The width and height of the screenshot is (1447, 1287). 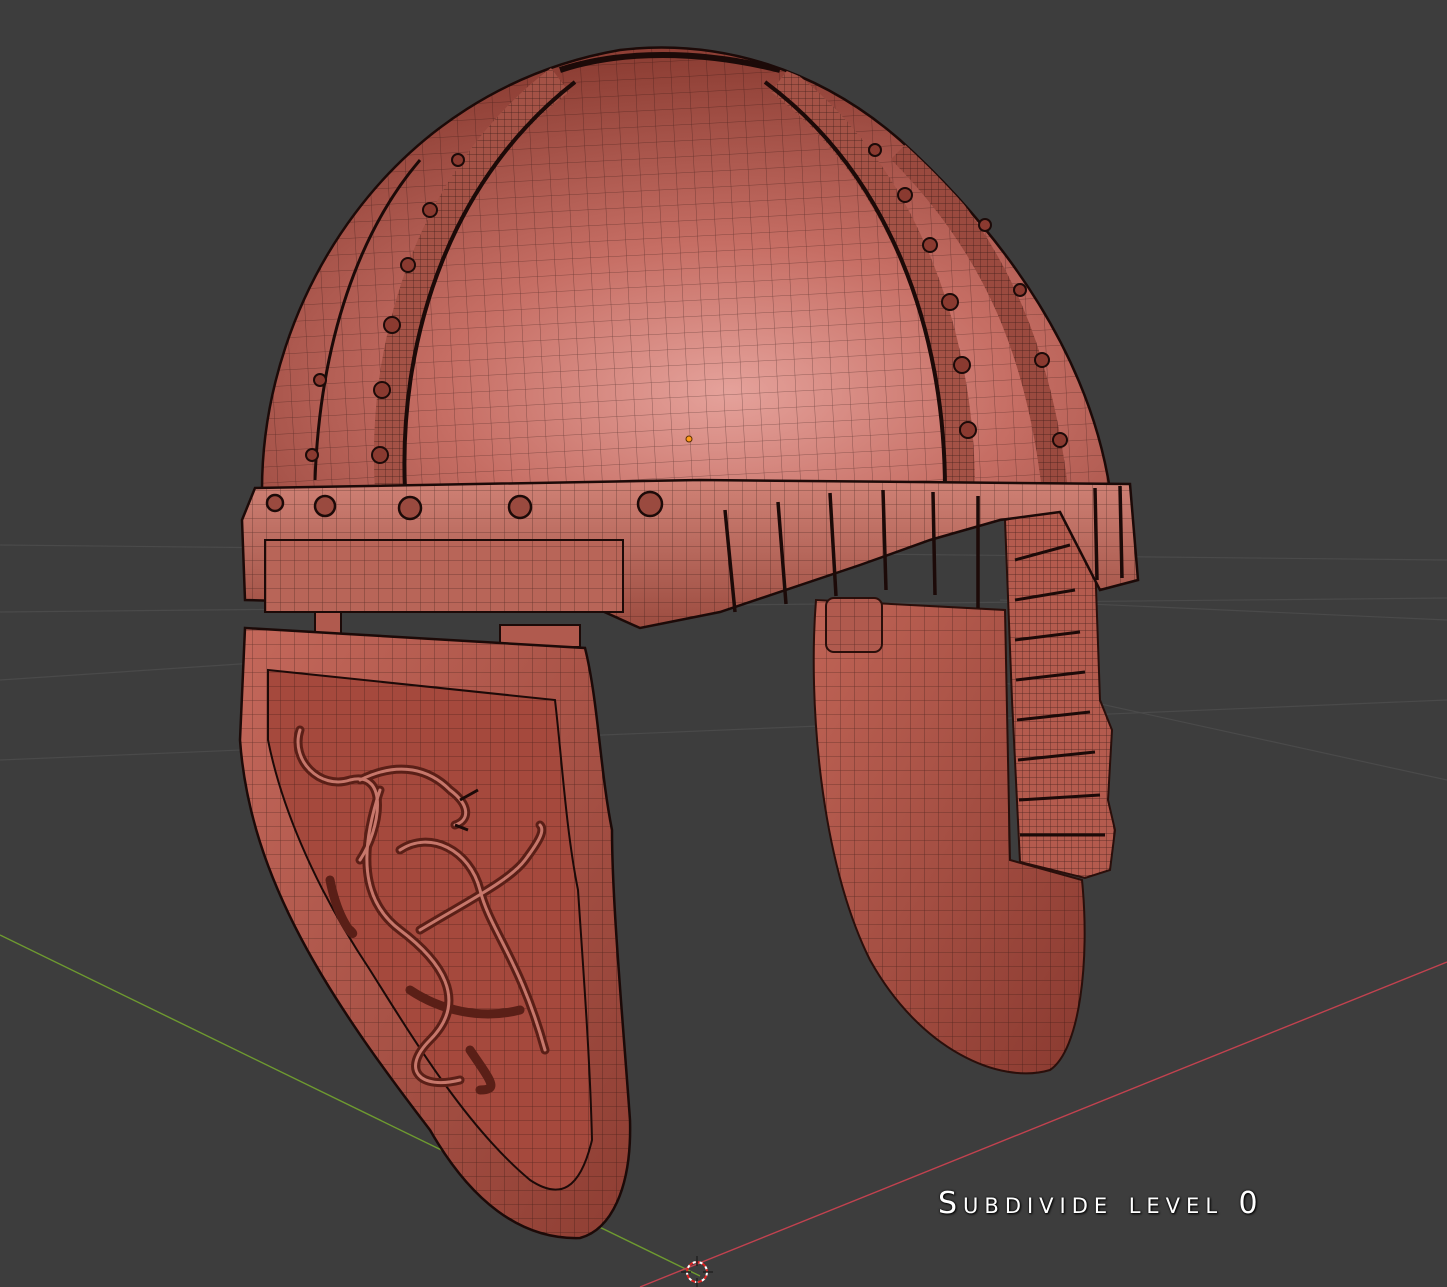 I want to click on subdivide-level-caption: Subdivide level 0, so click(x=1101, y=1203).